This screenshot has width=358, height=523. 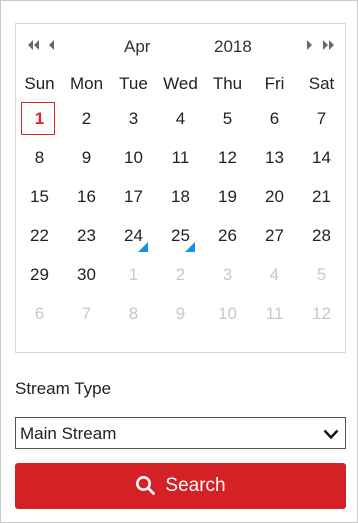 I want to click on day-cell: 18, so click(x=180, y=196).